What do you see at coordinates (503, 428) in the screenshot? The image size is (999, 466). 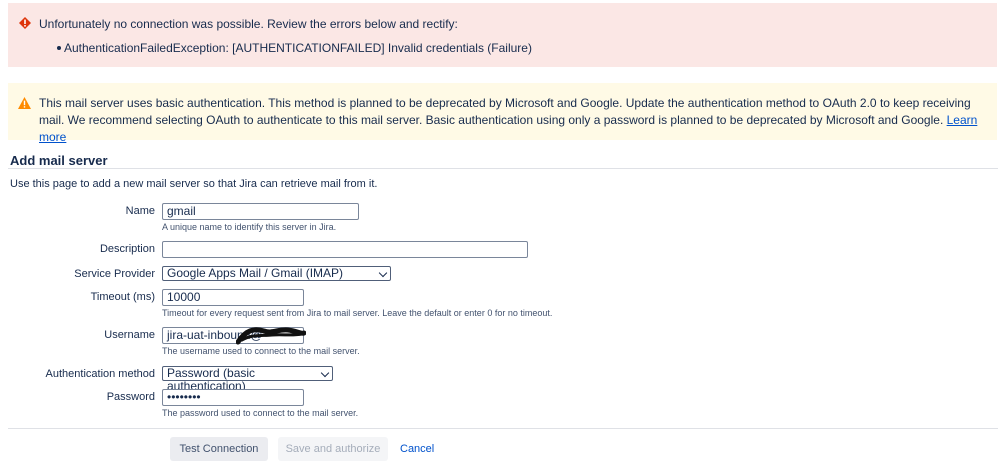 I see `actions-divider` at bounding box center [503, 428].